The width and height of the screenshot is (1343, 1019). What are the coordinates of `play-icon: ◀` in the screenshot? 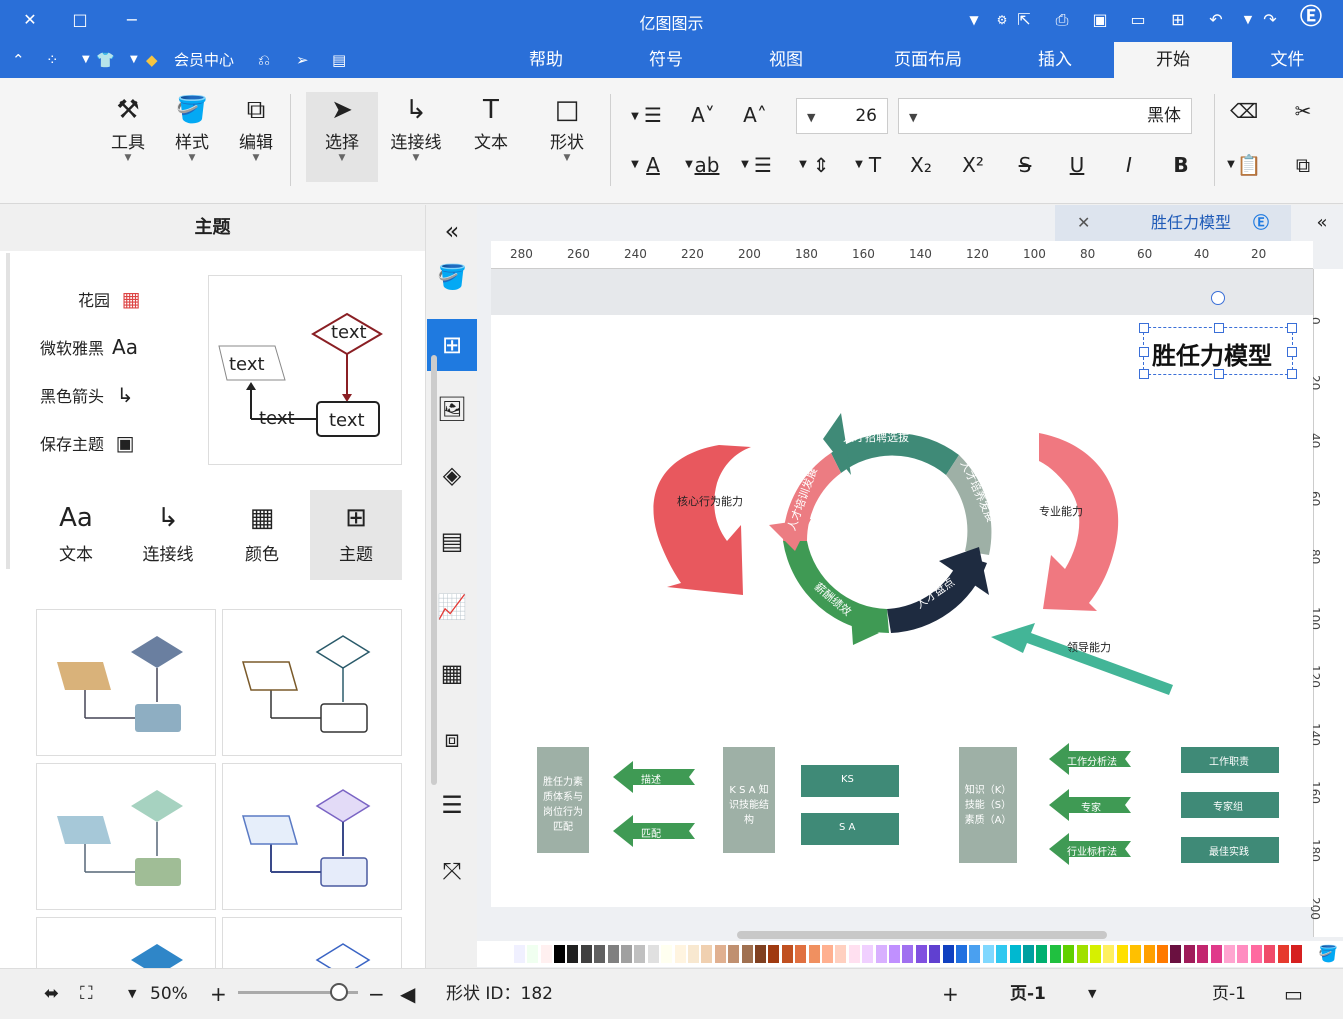 It's located at (407, 994).